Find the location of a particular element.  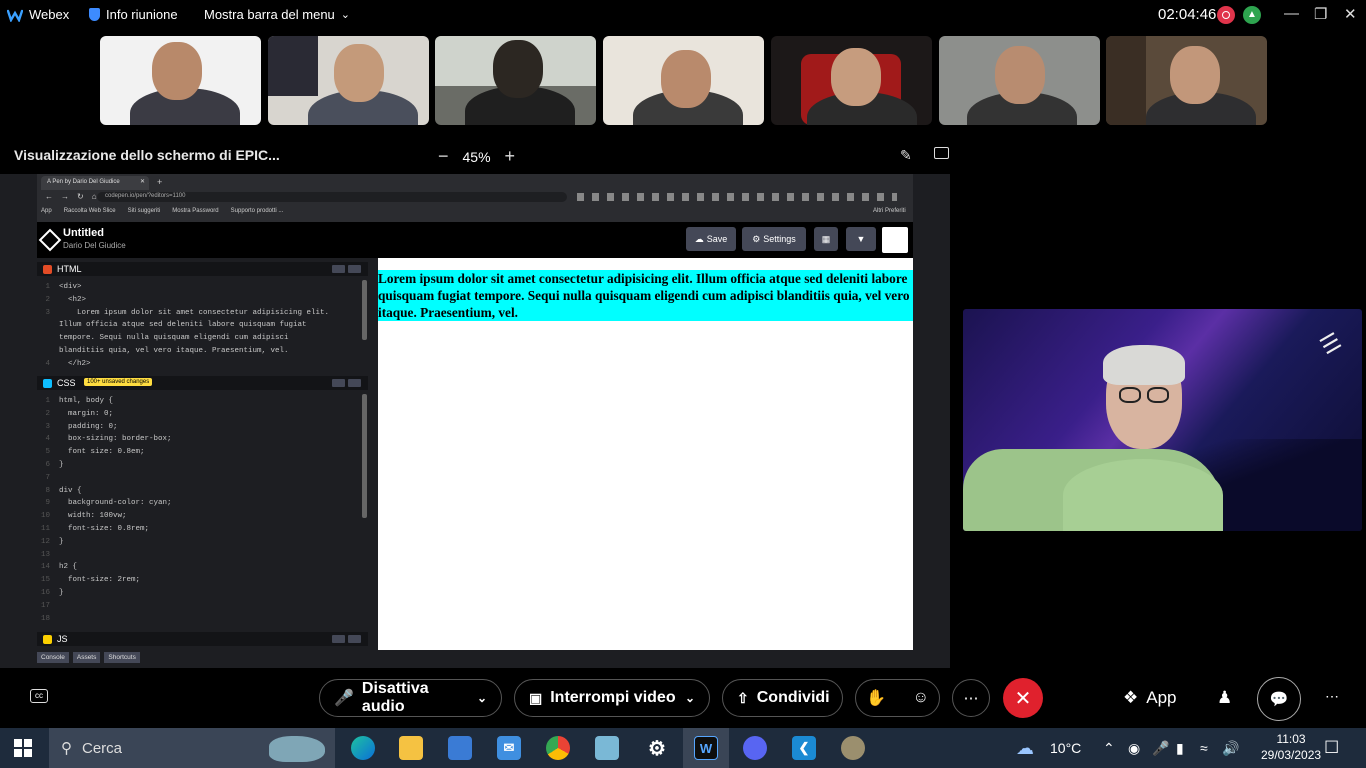

save-button: ☁ Save is located at coordinates (711, 239).